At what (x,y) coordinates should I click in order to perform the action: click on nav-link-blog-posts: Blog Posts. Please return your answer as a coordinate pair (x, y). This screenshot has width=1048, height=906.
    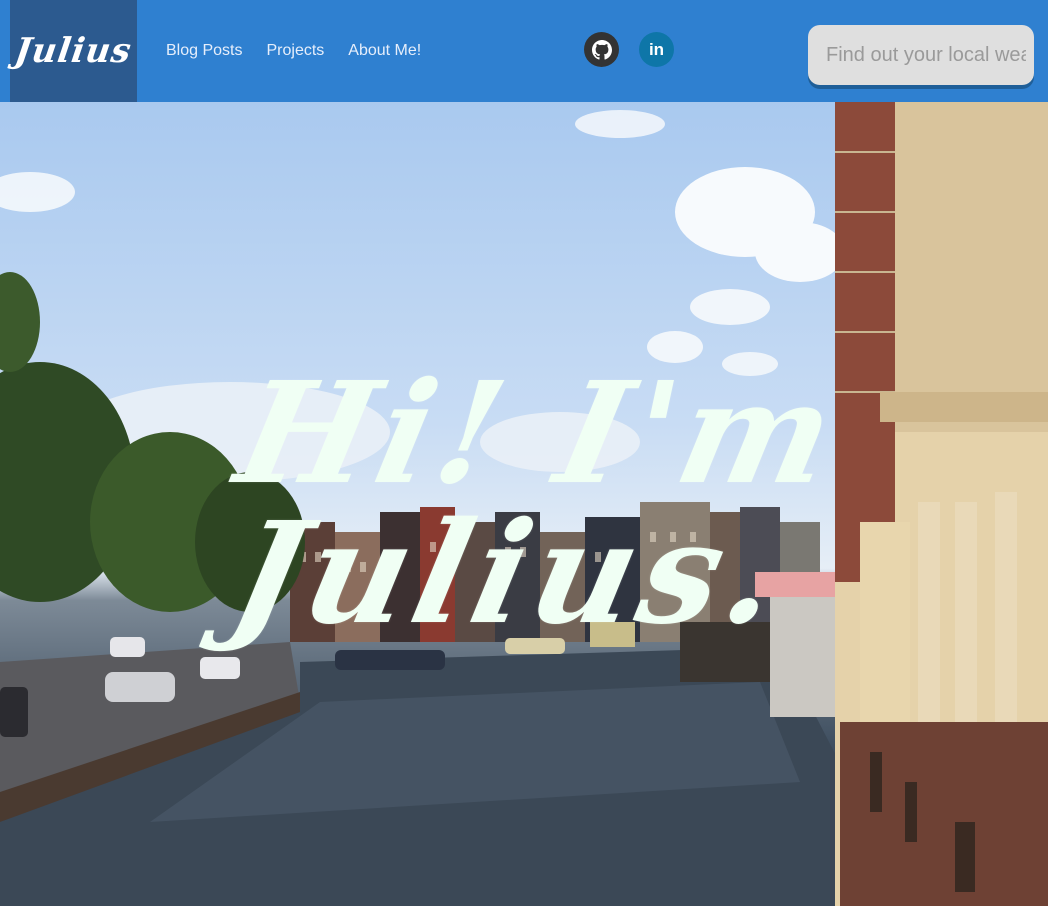
    Looking at the image, I should click on (204, 51).